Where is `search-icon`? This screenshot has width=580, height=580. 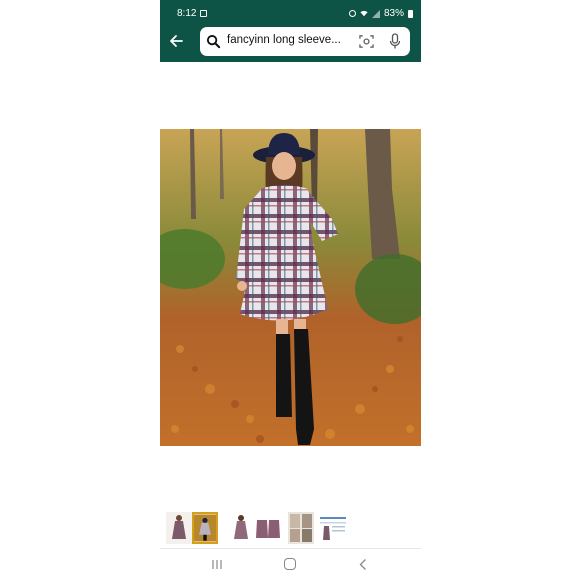 search-icon is located at coordinates (213, 41).